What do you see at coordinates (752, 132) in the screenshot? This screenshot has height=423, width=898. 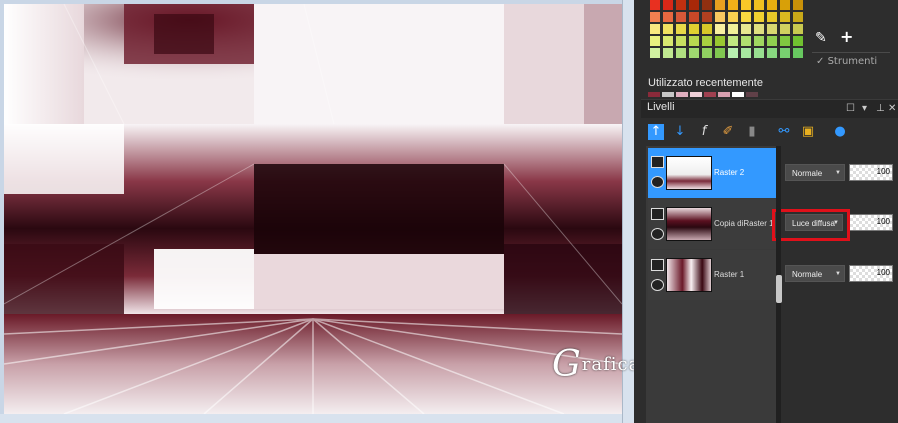 I see `mask-icon: ▮` at bounding box center [752, 132].